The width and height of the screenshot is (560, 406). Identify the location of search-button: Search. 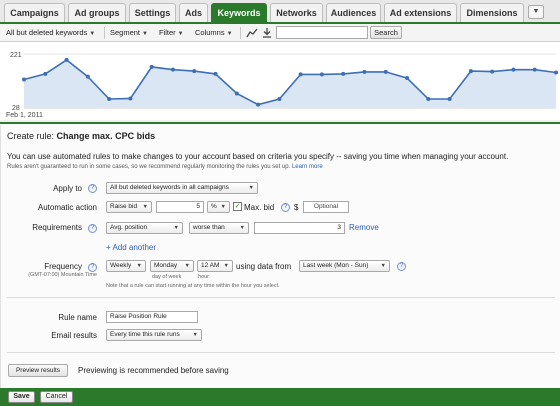
(386, 32).